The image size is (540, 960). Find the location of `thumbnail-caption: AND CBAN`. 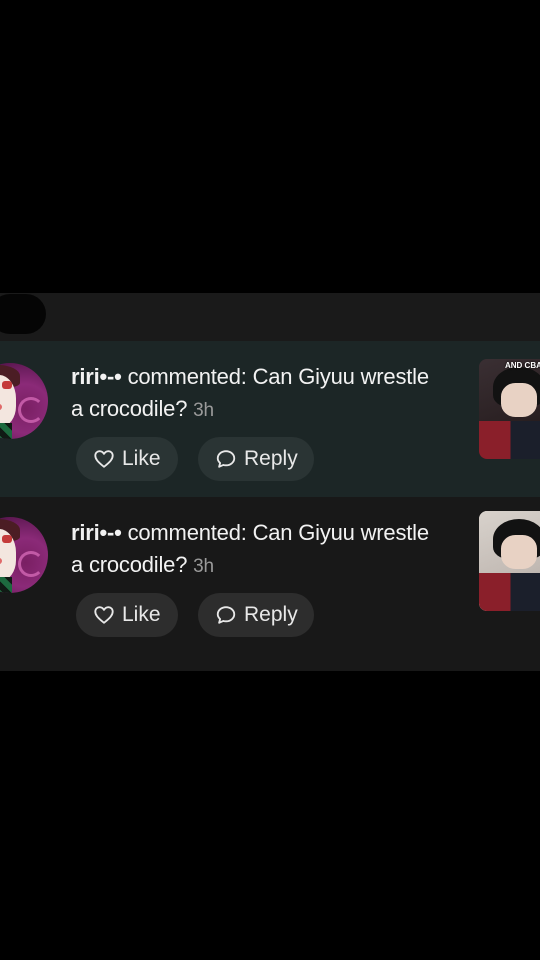

thumbnail-caption: AND CBAN is located at coordinates (522, 365).